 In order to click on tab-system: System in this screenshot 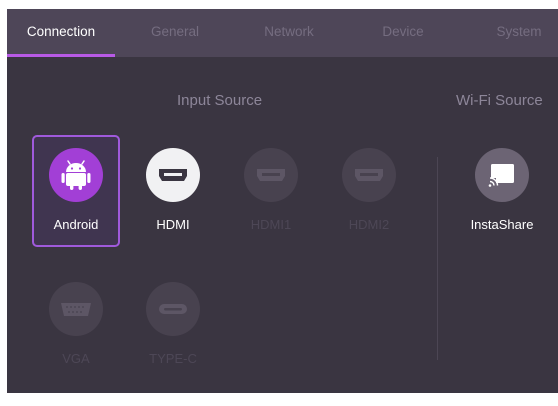, I will do `click(519, 33)`.